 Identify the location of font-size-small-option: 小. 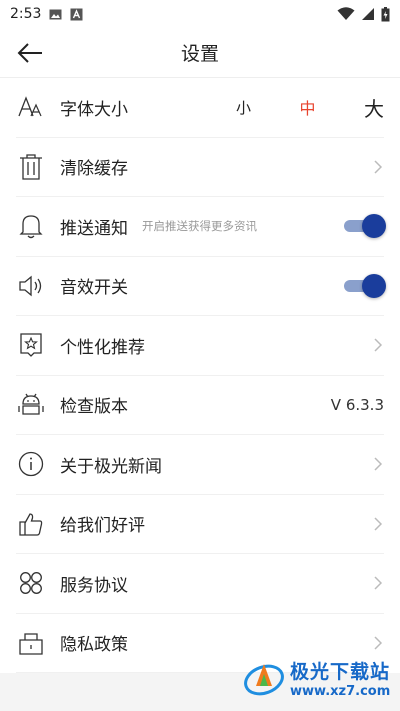
(243, 107).